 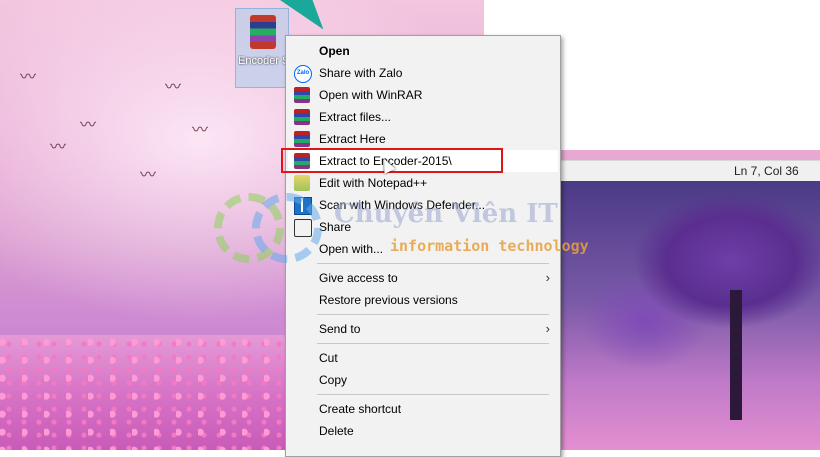 What do you see at coordinates (423, 431) in the screenshot?
I see `menu-item-delete: Delete` at bounding box center [423, 431].